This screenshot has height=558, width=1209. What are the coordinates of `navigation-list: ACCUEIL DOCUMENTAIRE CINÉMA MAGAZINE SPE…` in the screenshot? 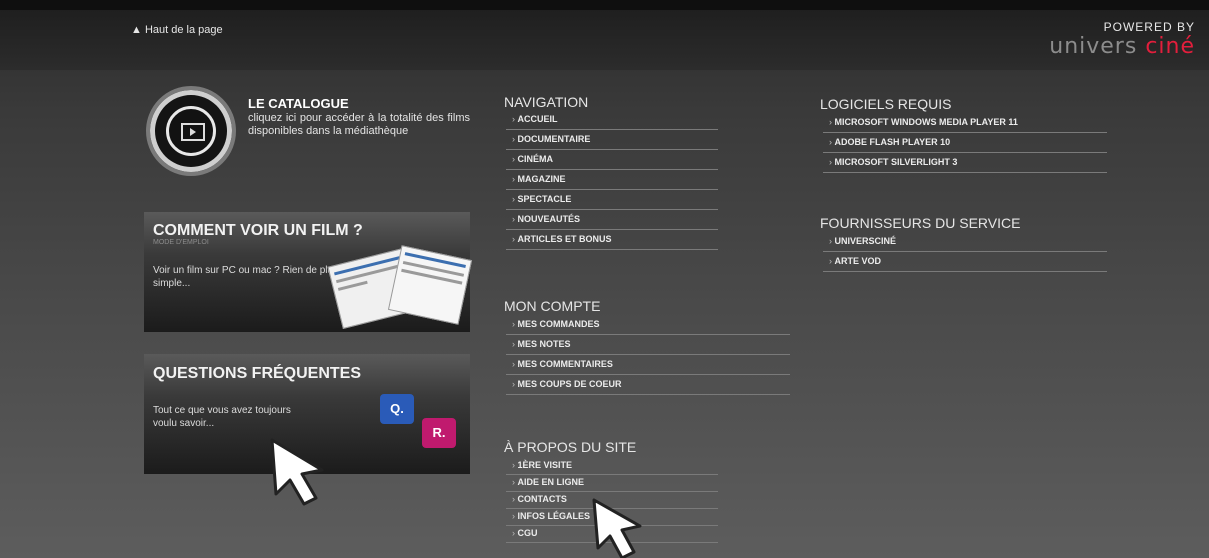 It's located at (612, 180).